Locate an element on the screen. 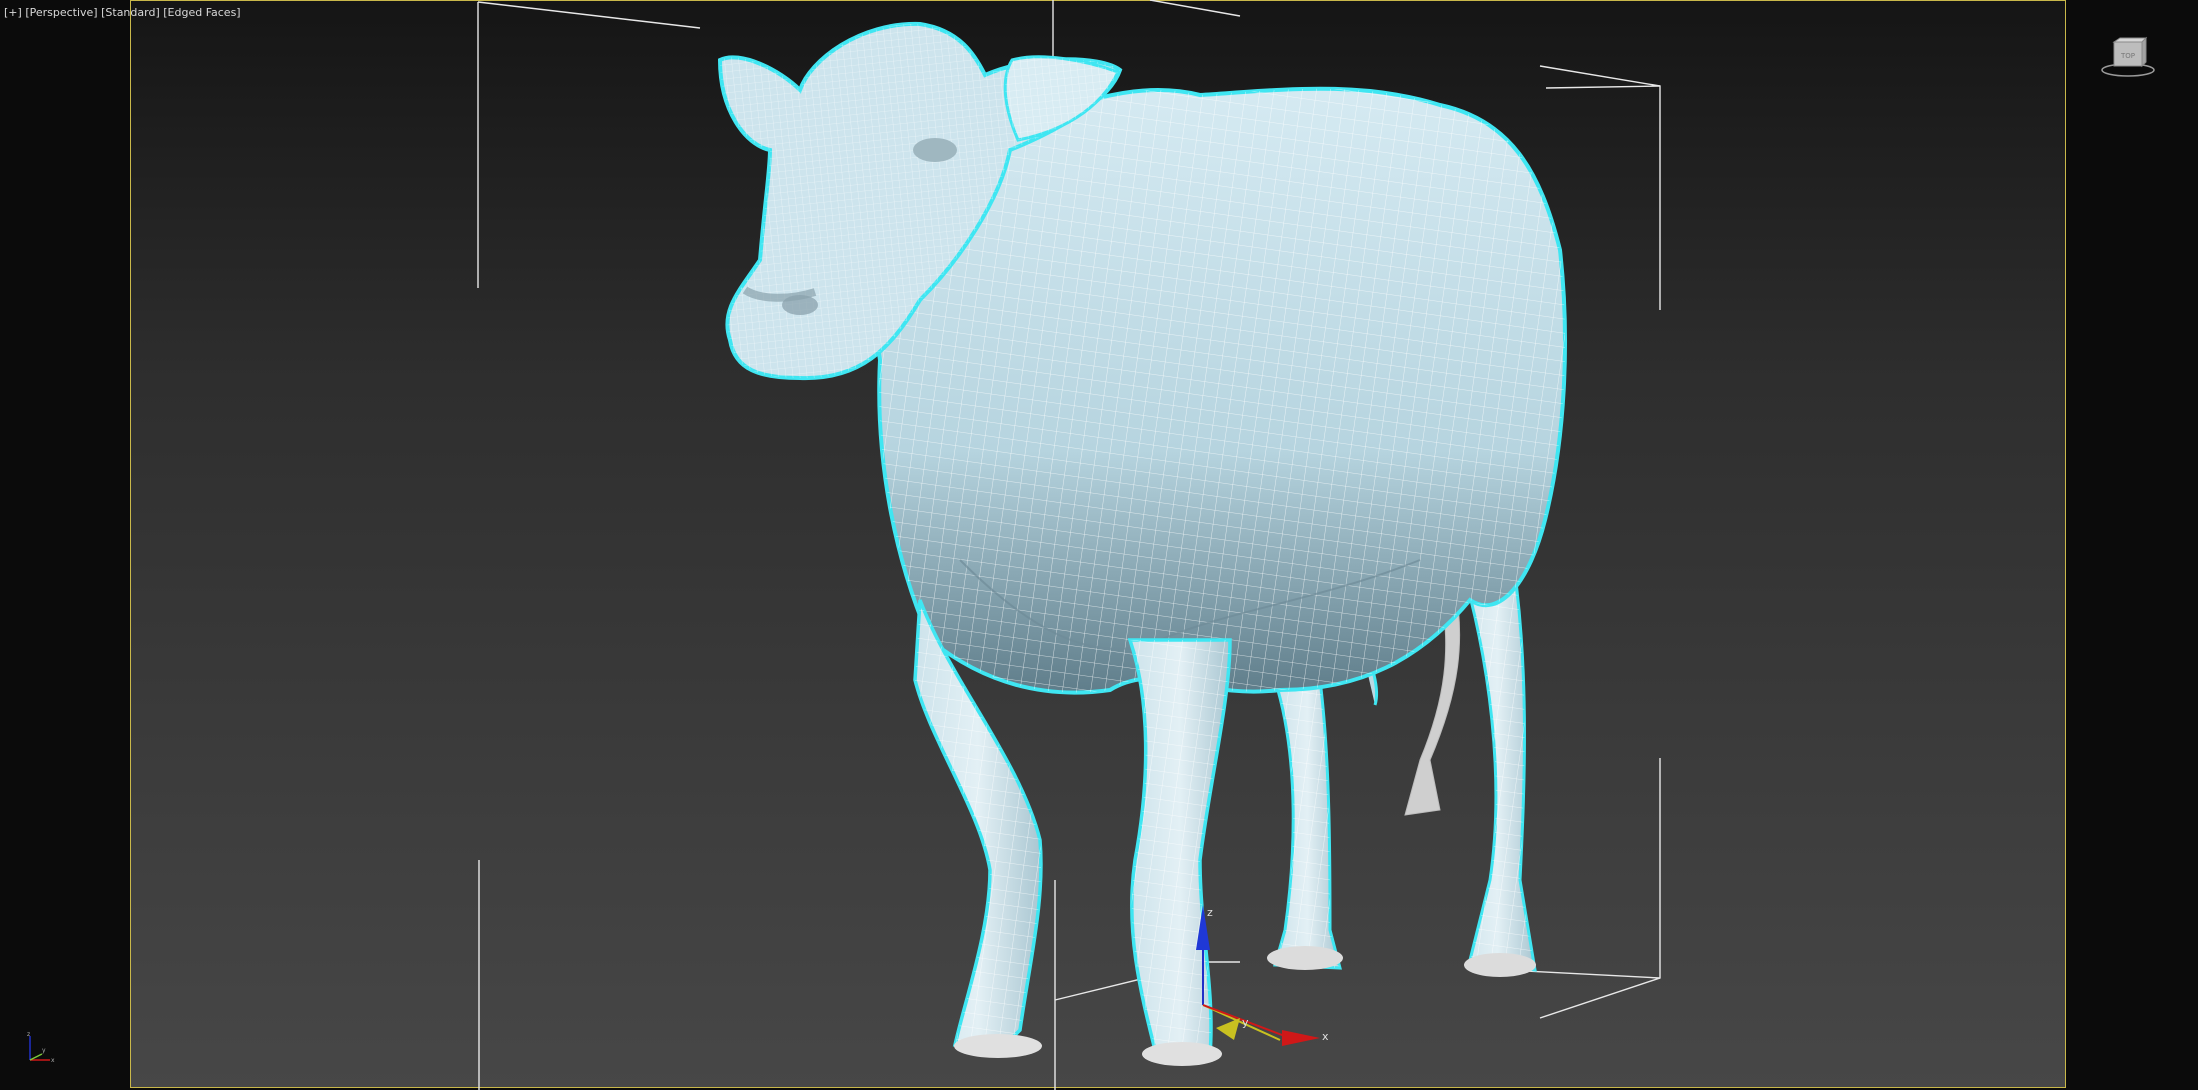 This screenshot has height=1090, width=2198. viewcube-icon: TOP is located at coordinates (2128, 56).